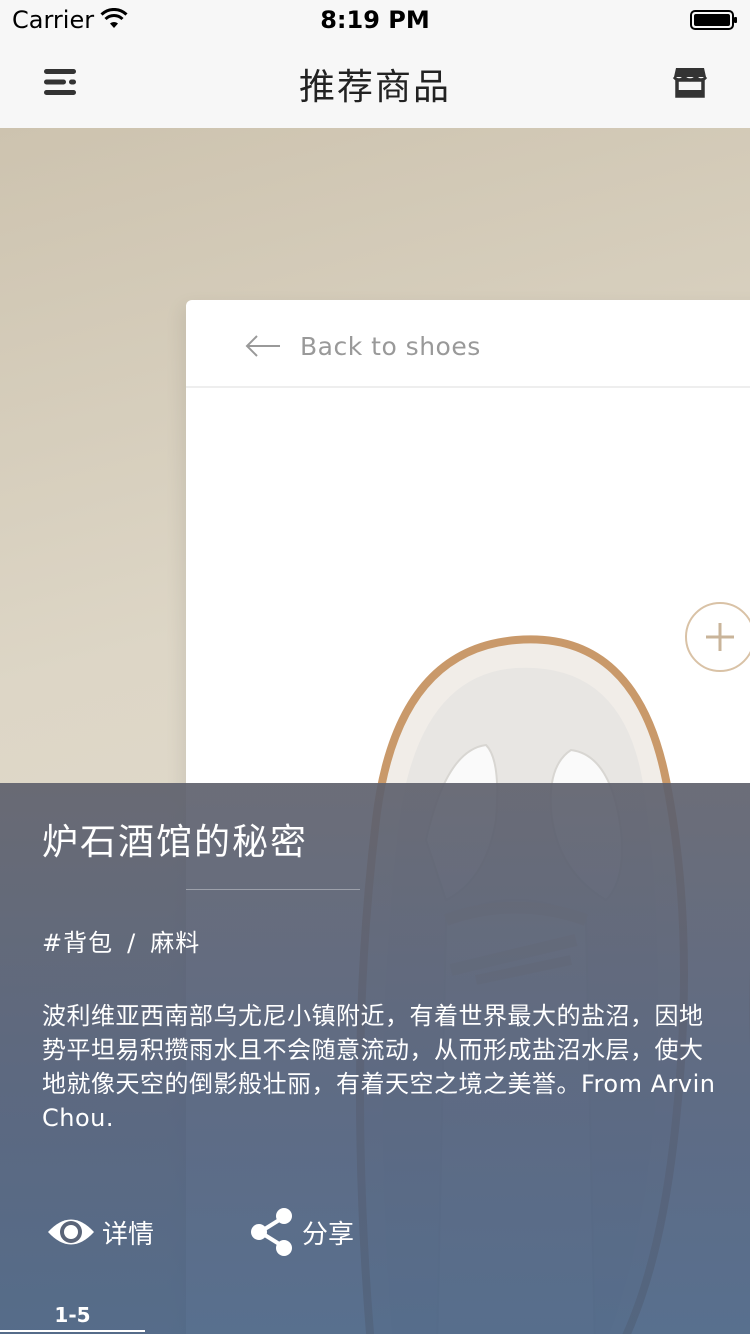  What do you see at coordinates (175, 842) in the screenshot?
I see `product-title: 炉石酒馆的秘密` at bounding box center [175, 842].